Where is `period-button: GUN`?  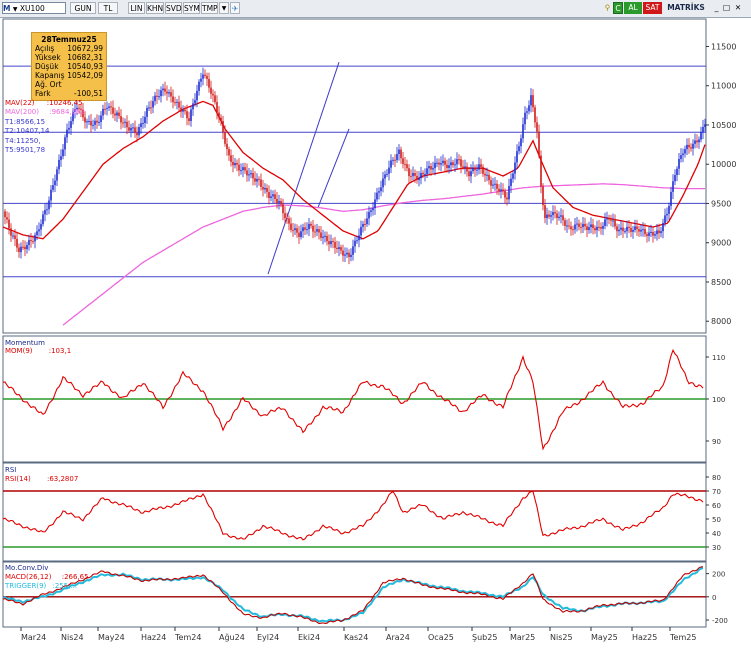
period-button: GUN is located at coordinates (83, 8).